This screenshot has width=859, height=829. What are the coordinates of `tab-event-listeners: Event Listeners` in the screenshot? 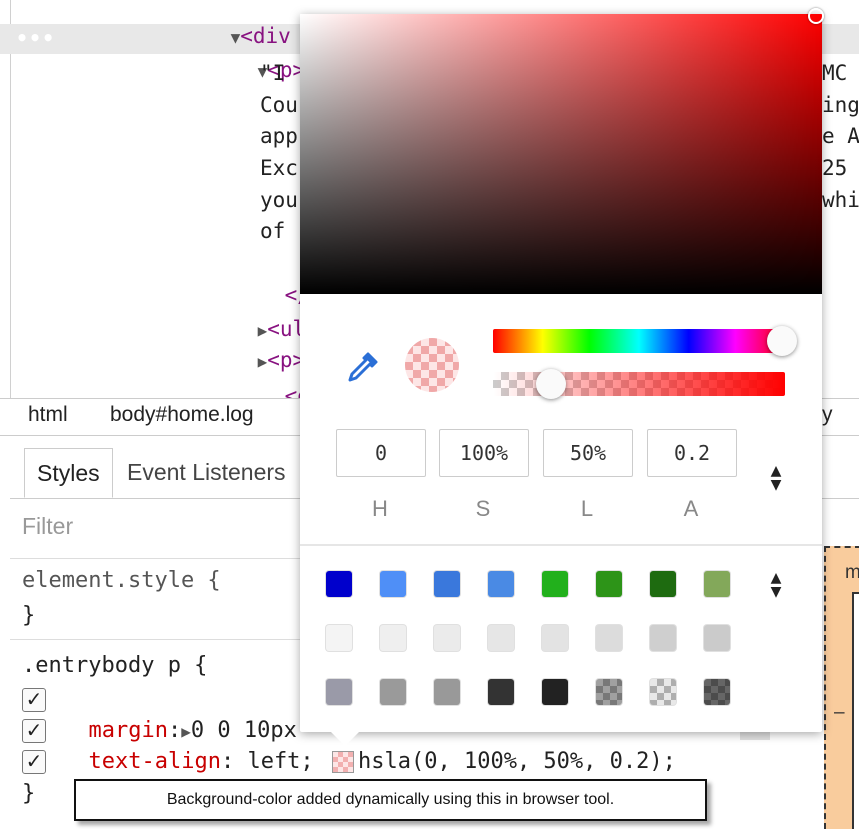 It's located at (206, 472).